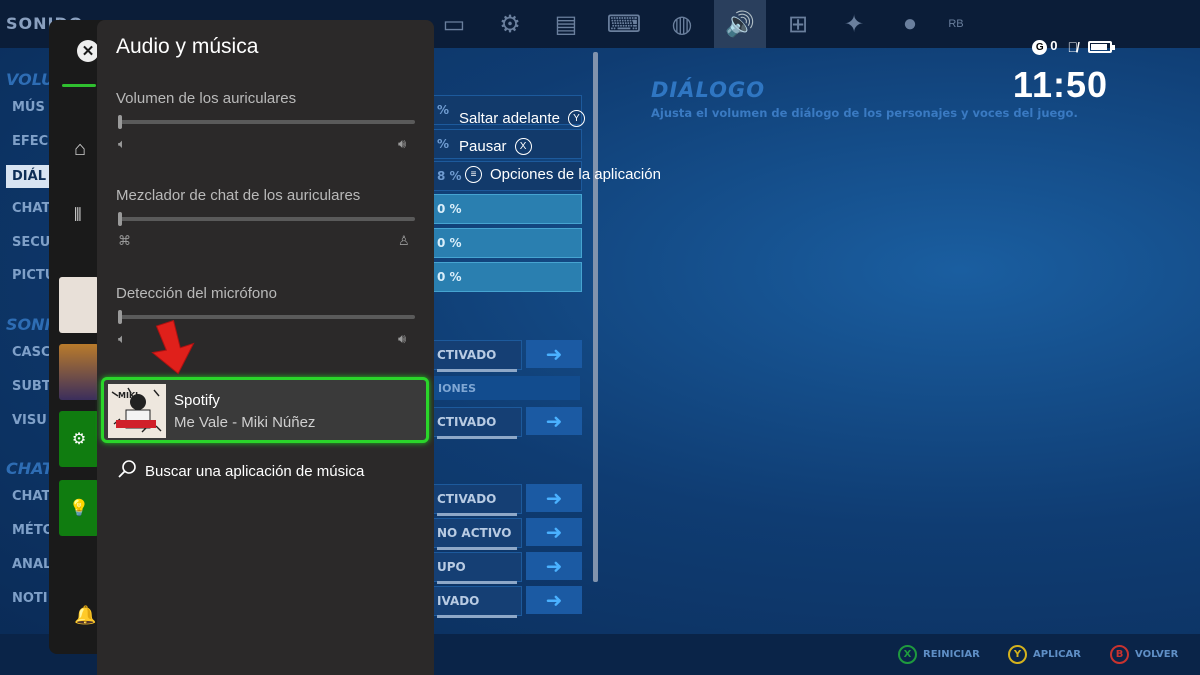  What do you see at coordinates (79, 85) in the screenshot?
I see `tab-indicator` at bounding box center [79, 85].